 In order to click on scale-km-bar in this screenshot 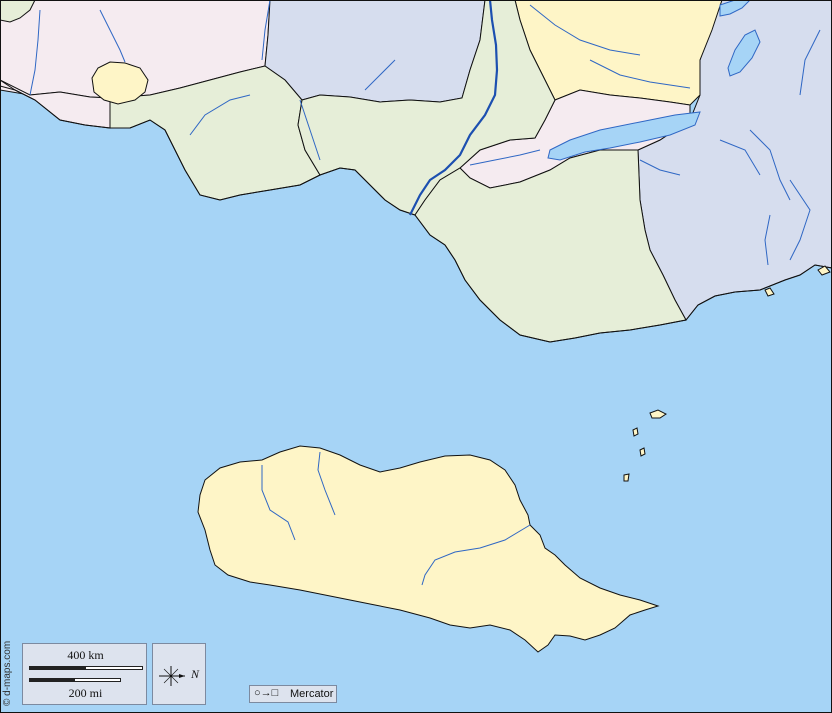, I will do `click(86, 668)`.